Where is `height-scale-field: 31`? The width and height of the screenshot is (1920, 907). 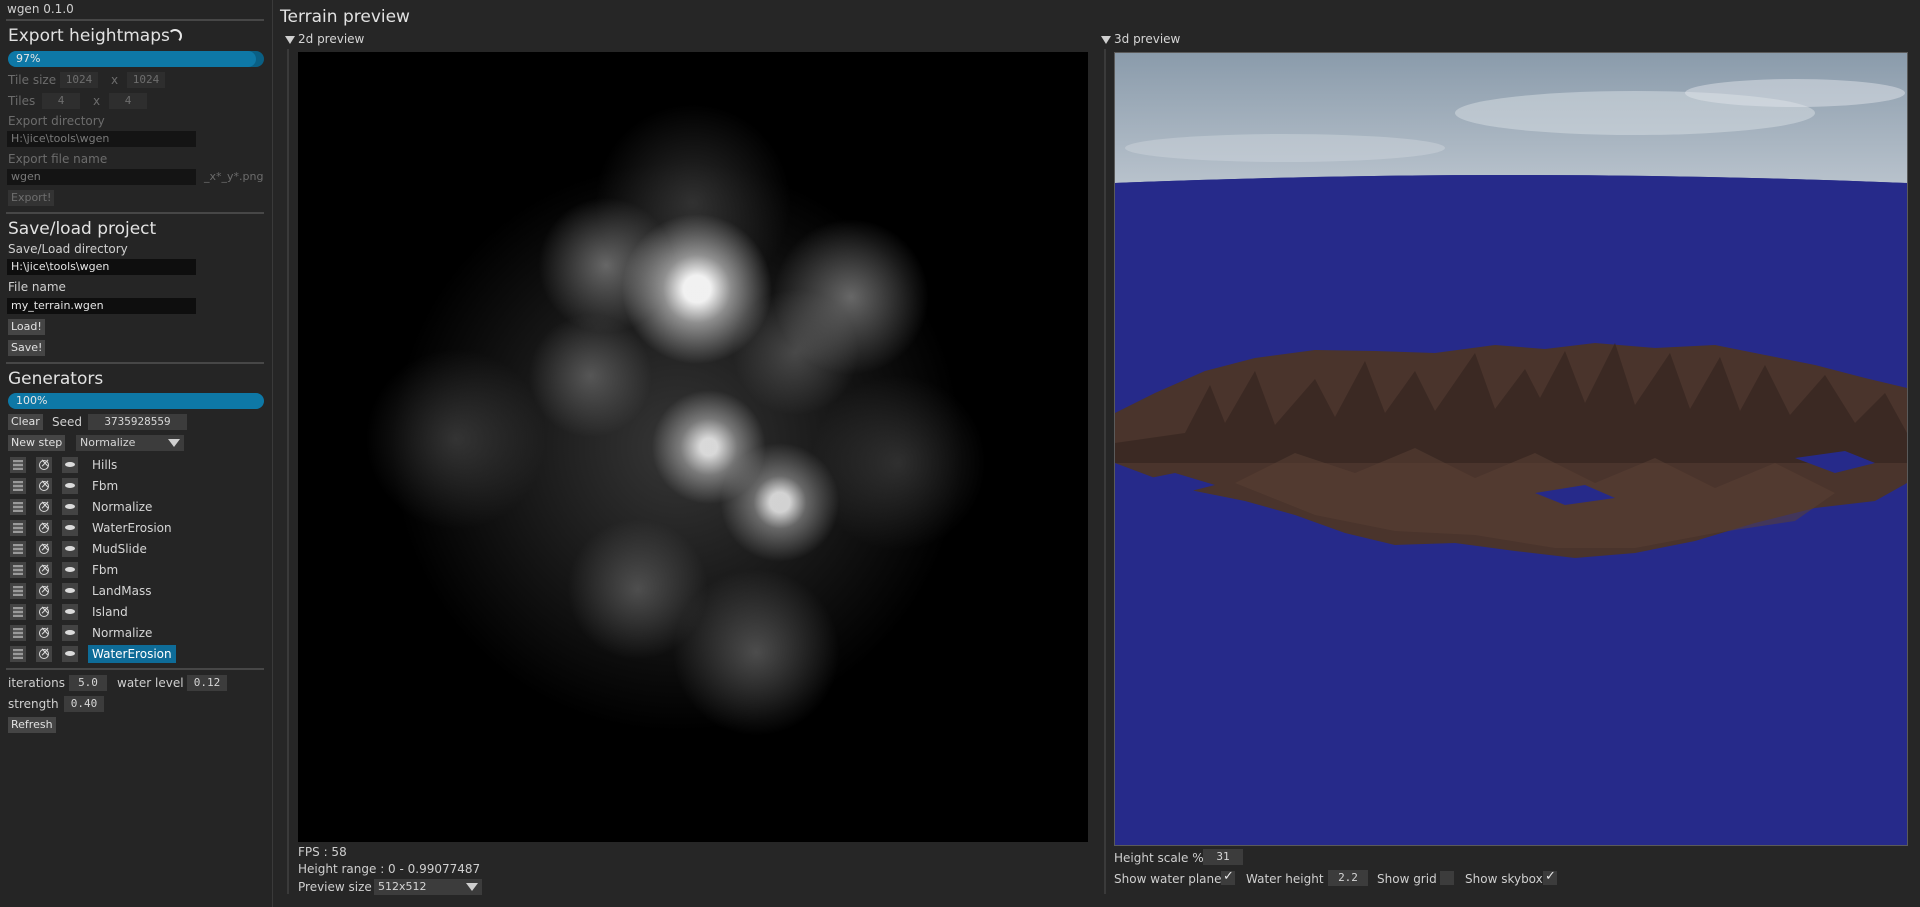 height-scale-field: 31 is located at coordinates (1223, 857).